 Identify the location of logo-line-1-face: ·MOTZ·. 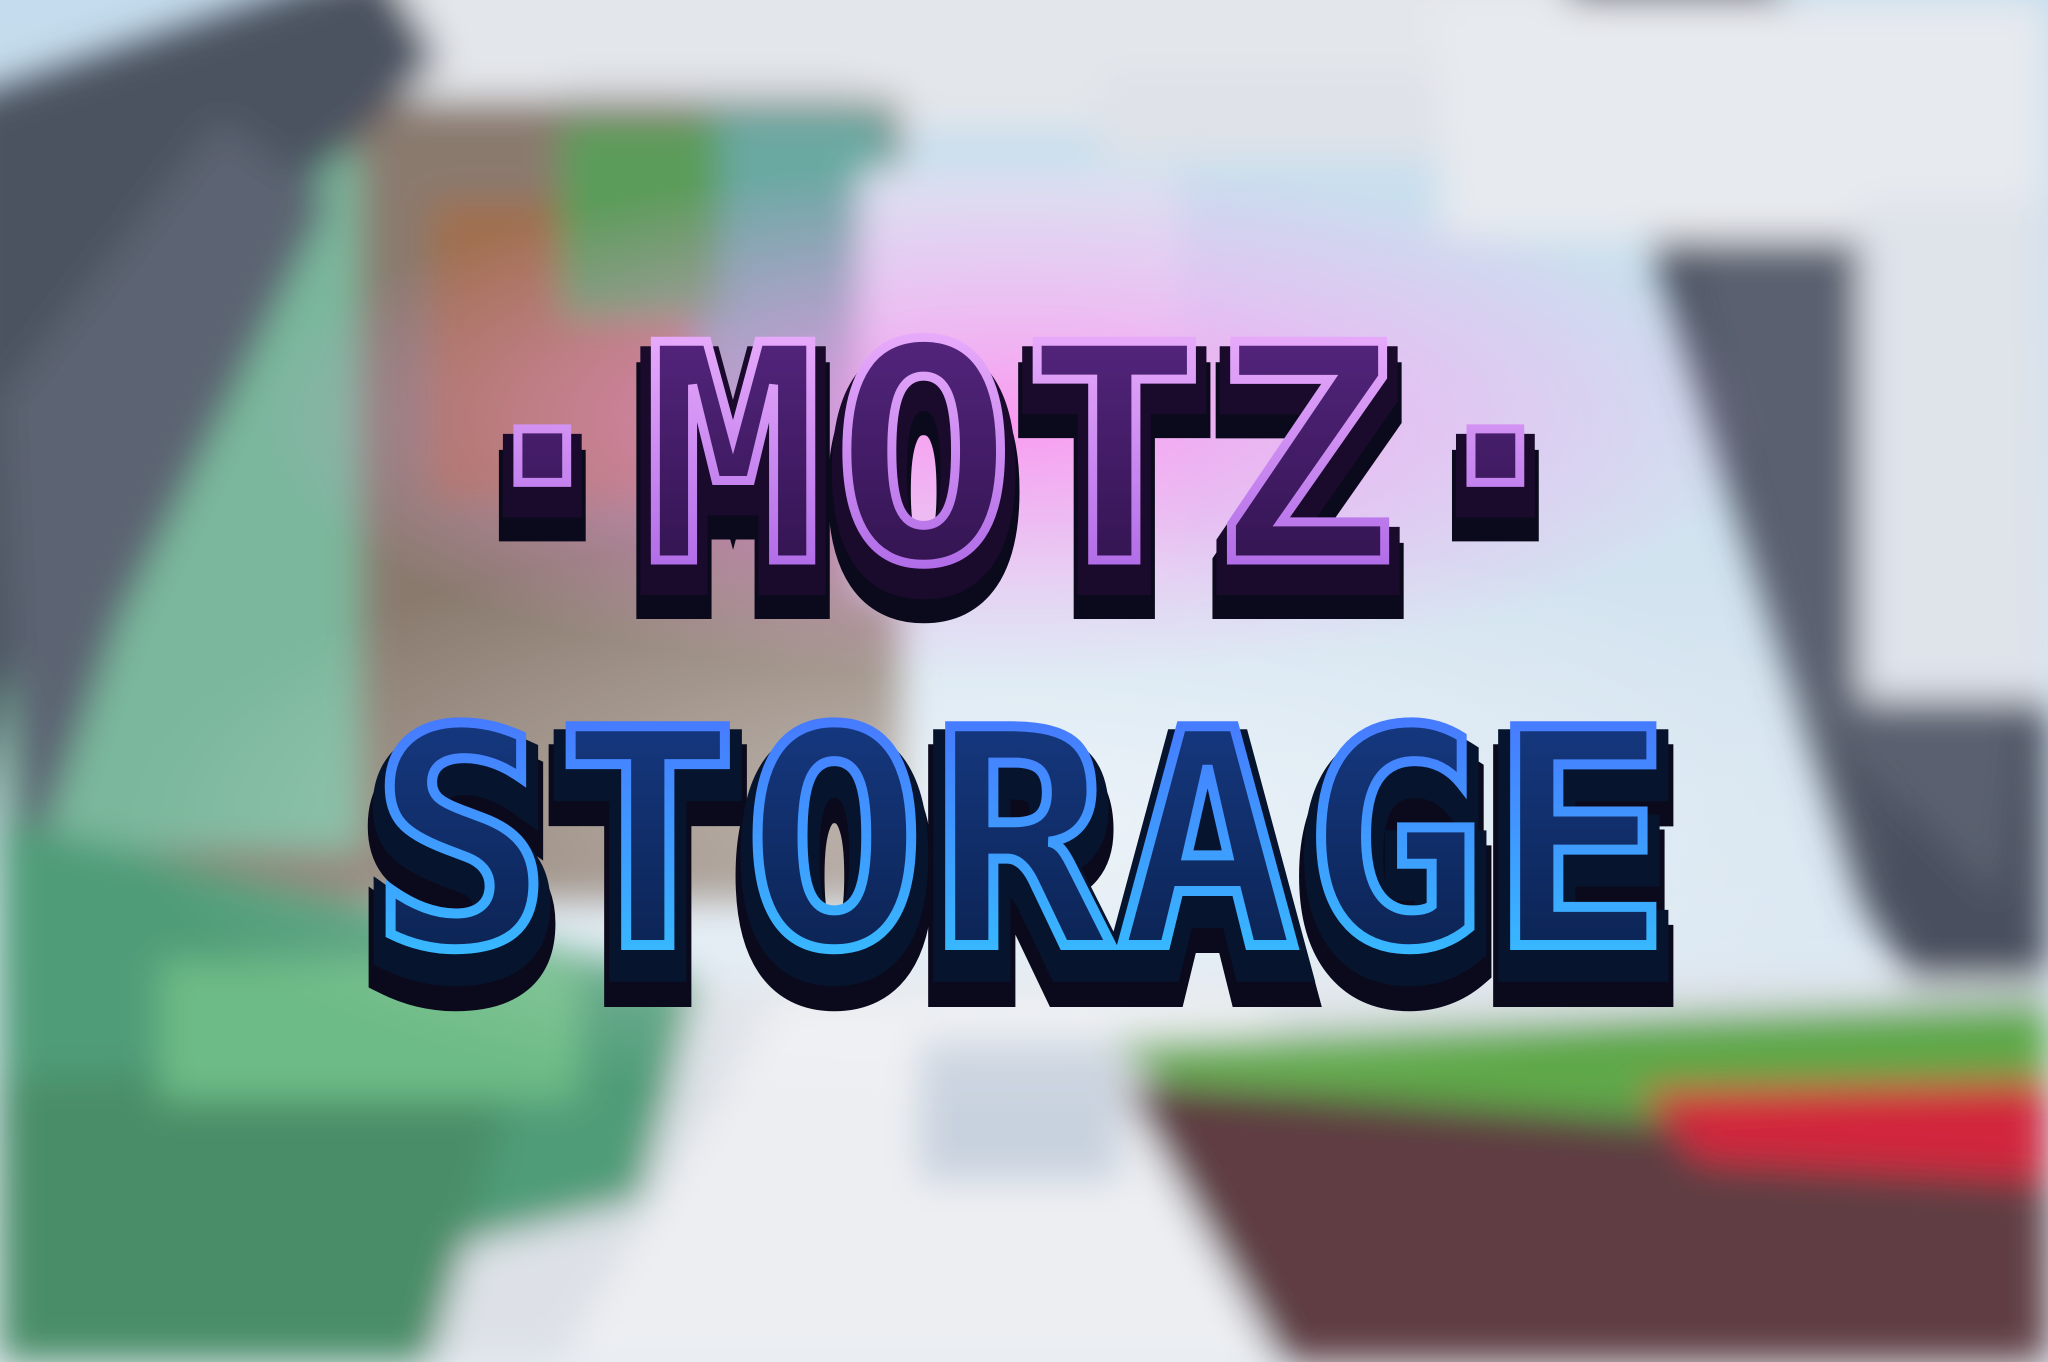
(1024, 456).